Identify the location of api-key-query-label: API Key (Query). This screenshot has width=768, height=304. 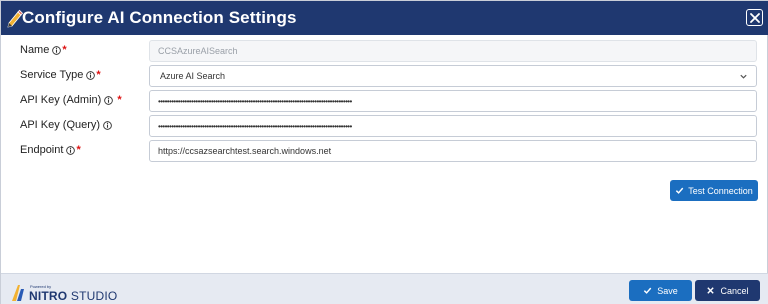
(60, 125).